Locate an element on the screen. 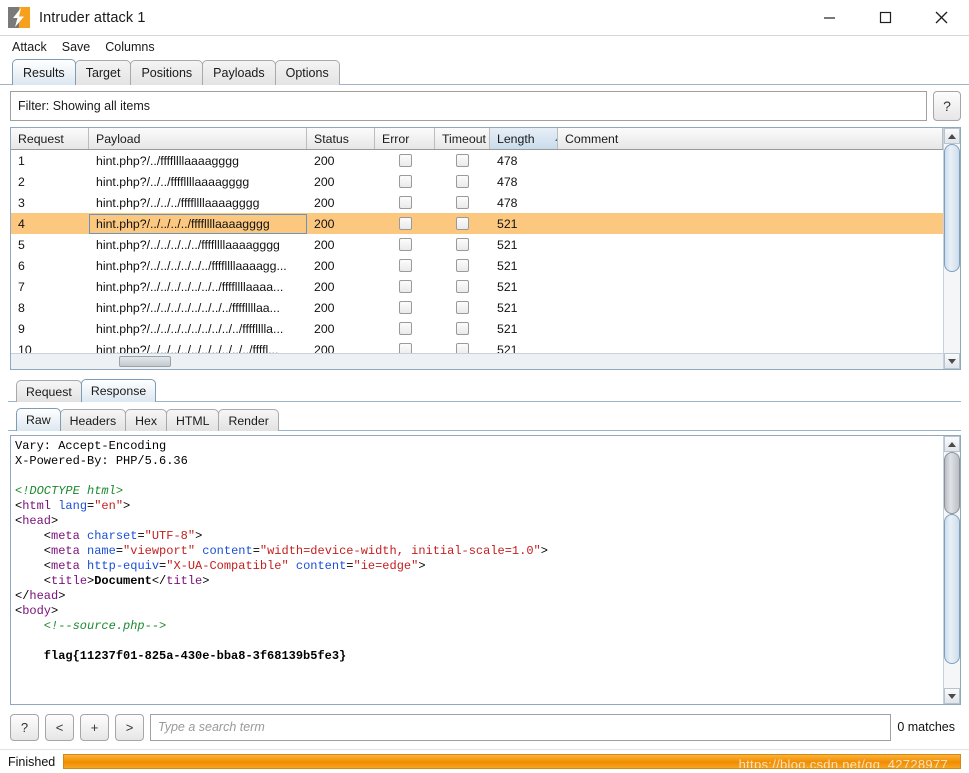 The image size is (969, 773). scroll-up-arrow-icon is located at coordinates (952, 136).